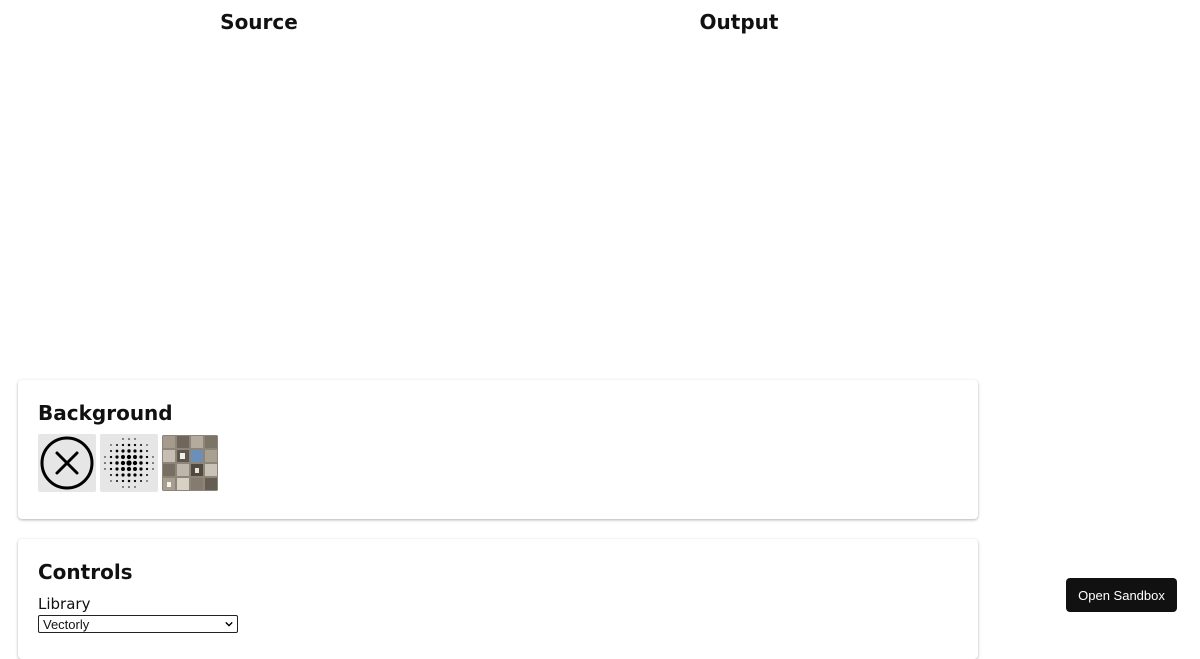 This screenshot has width=1200, height=659. Describe the element at coordinates (138, 624) in the screenshot. I see `library-select: Vectorly` at that location.